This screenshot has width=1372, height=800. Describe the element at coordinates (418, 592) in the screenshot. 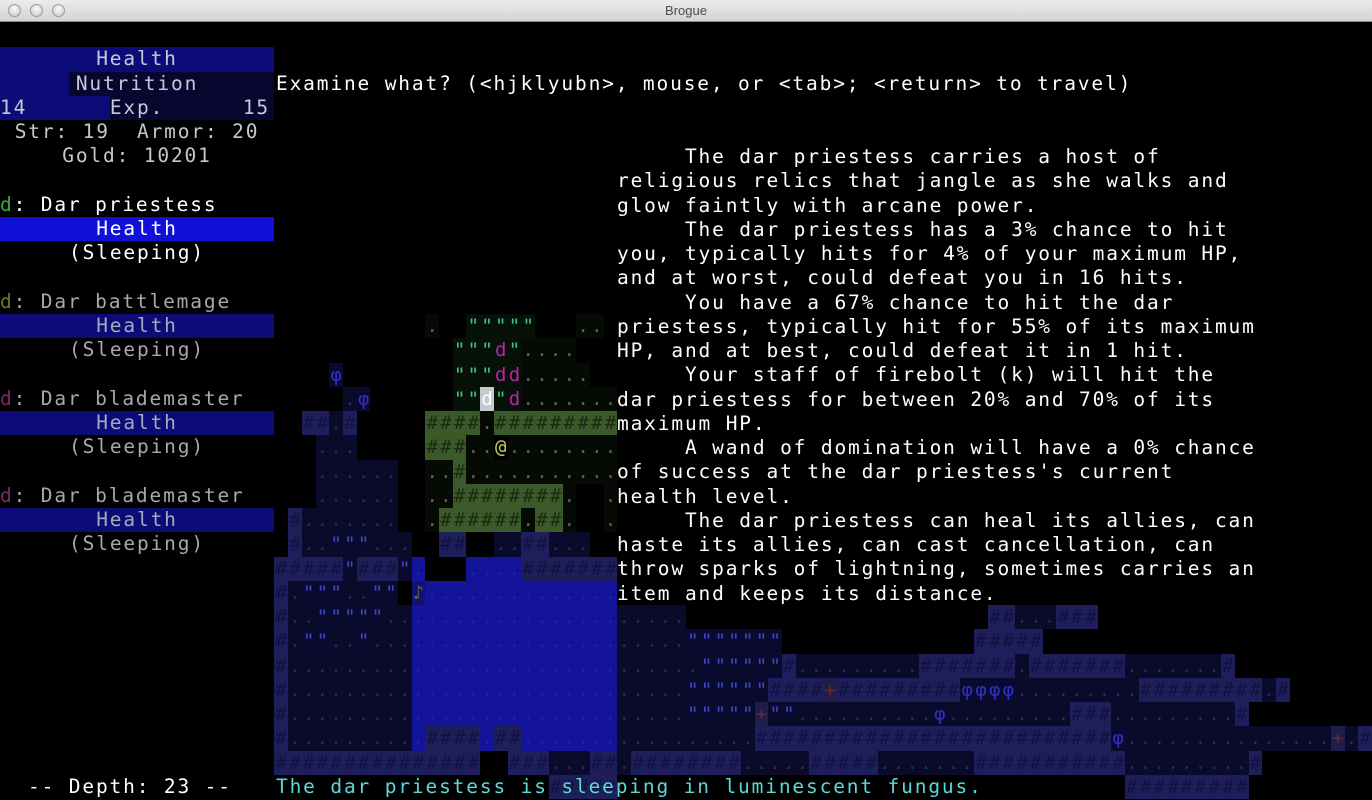

I see `music-note-icon: ♪` at that location.